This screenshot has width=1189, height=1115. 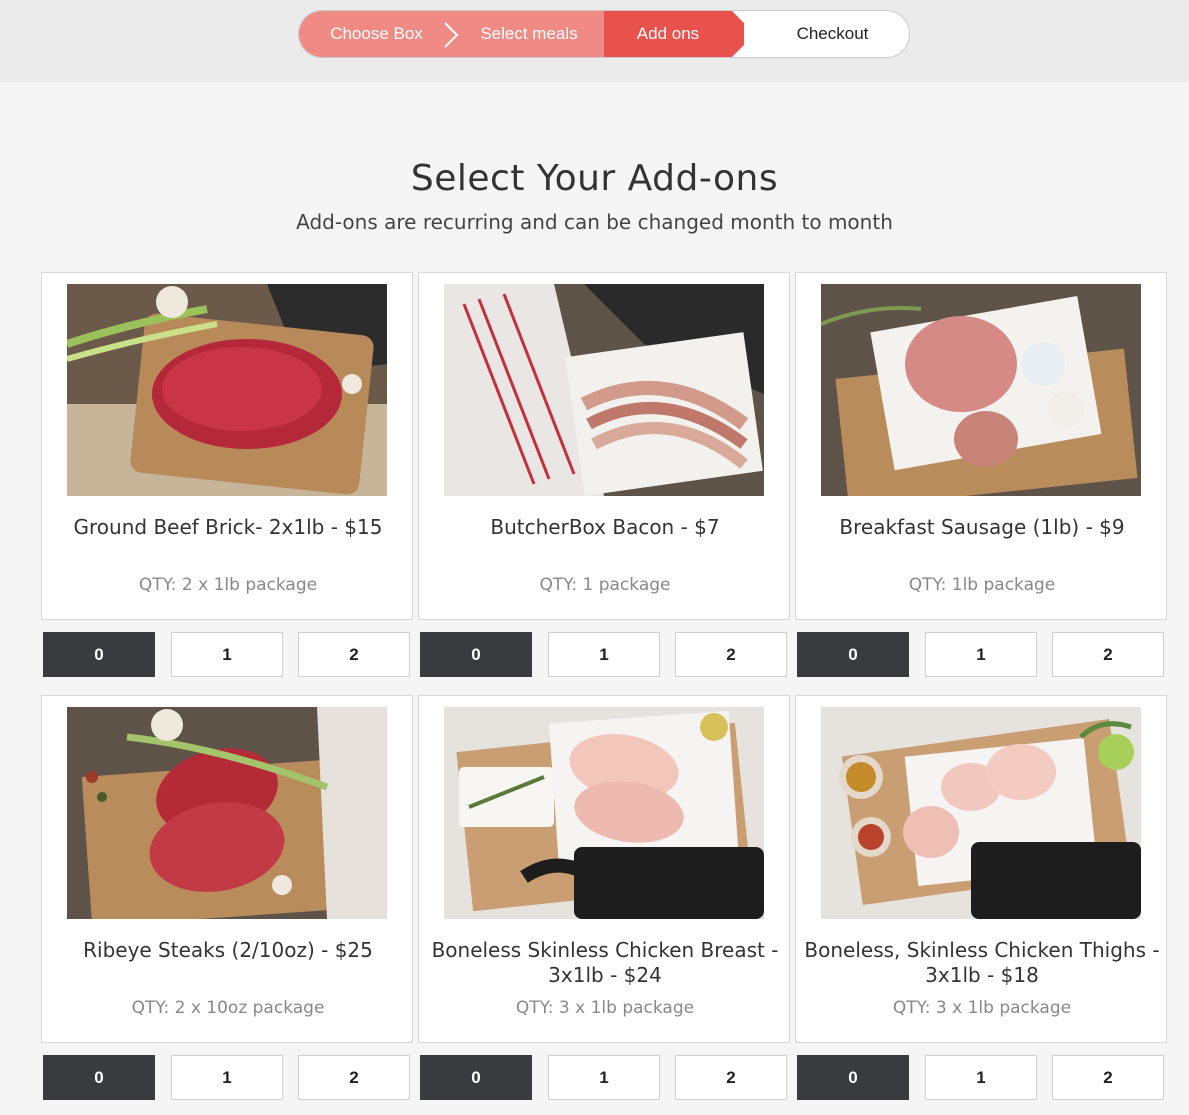 I want to click on step-checkout: Checkout, so click(x=826, y=34).